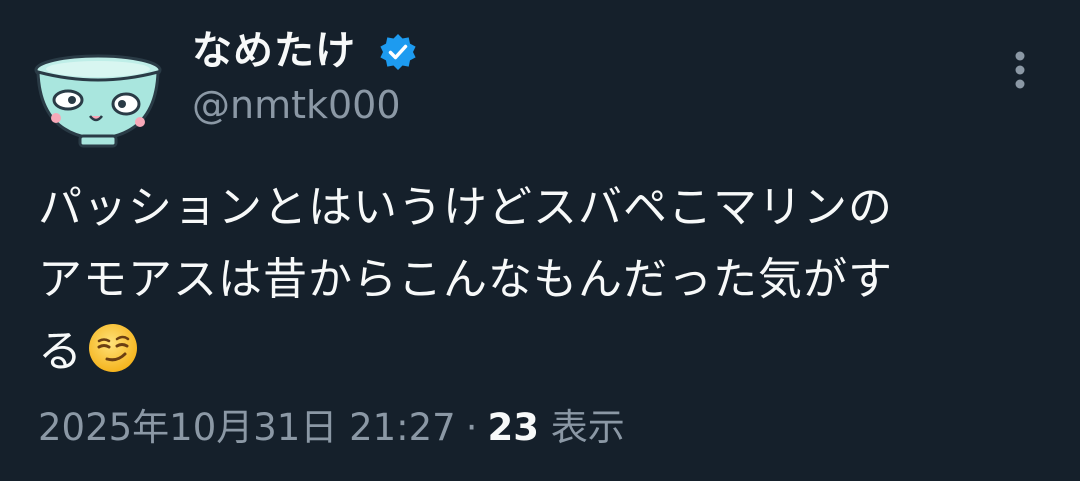 The width and height of the screenshot is (1080, 481). What do you see at coordinates (587, 427) in the screenshot?
I see `views-label: 表示` at bounding box center [587, 427].